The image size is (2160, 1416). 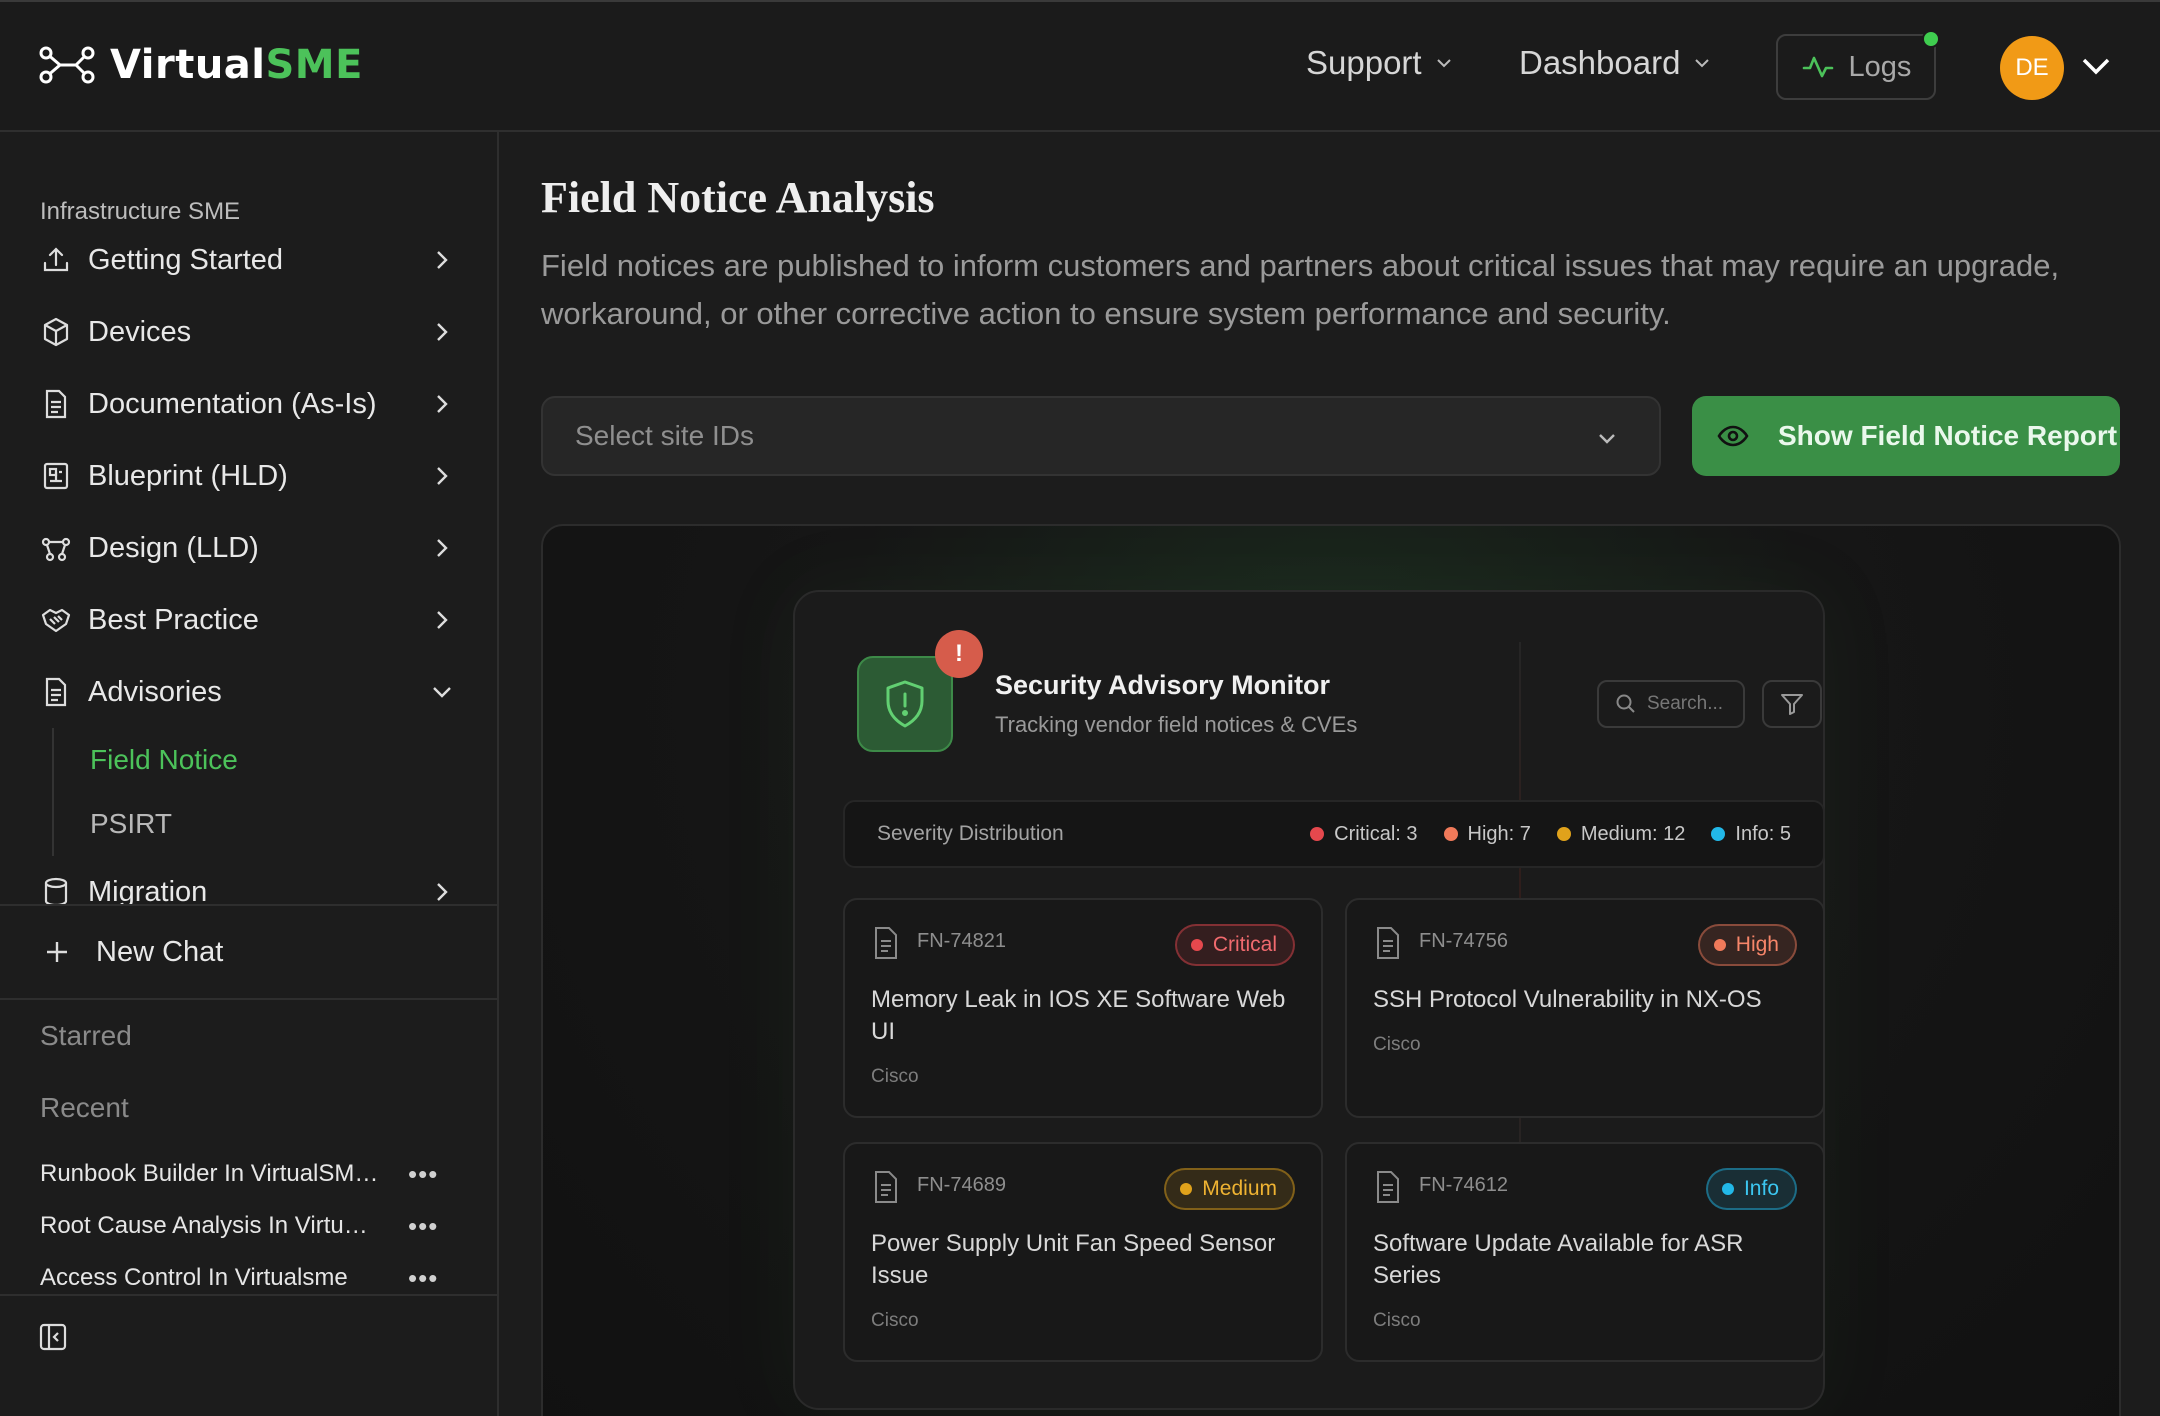 I want to click on notice-id: FN-74689, so click(x=961, y=1185).